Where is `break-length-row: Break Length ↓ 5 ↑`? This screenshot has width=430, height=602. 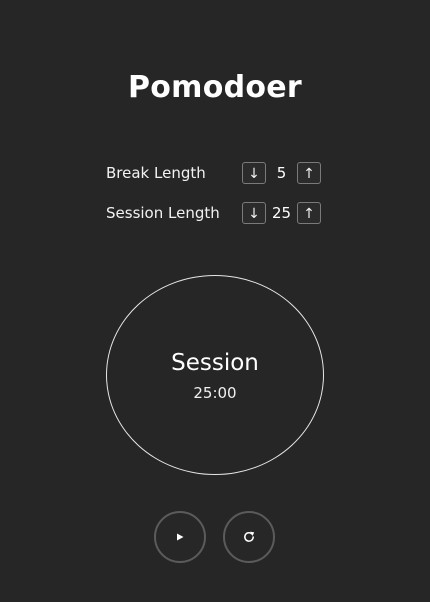 break-length-row: Break Length ↓ 5 ↑ is located at coordinates (226, 174).